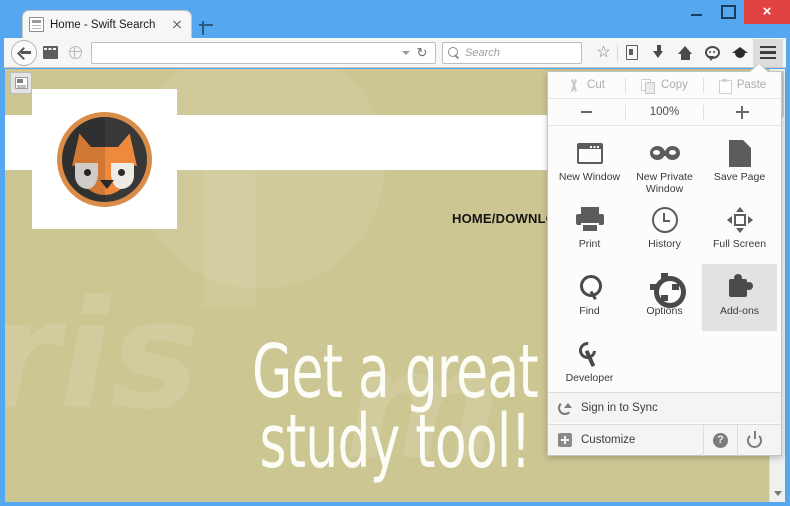 This screenshot has width=790, height=506. I want to click on back-button, so click(24, 52).